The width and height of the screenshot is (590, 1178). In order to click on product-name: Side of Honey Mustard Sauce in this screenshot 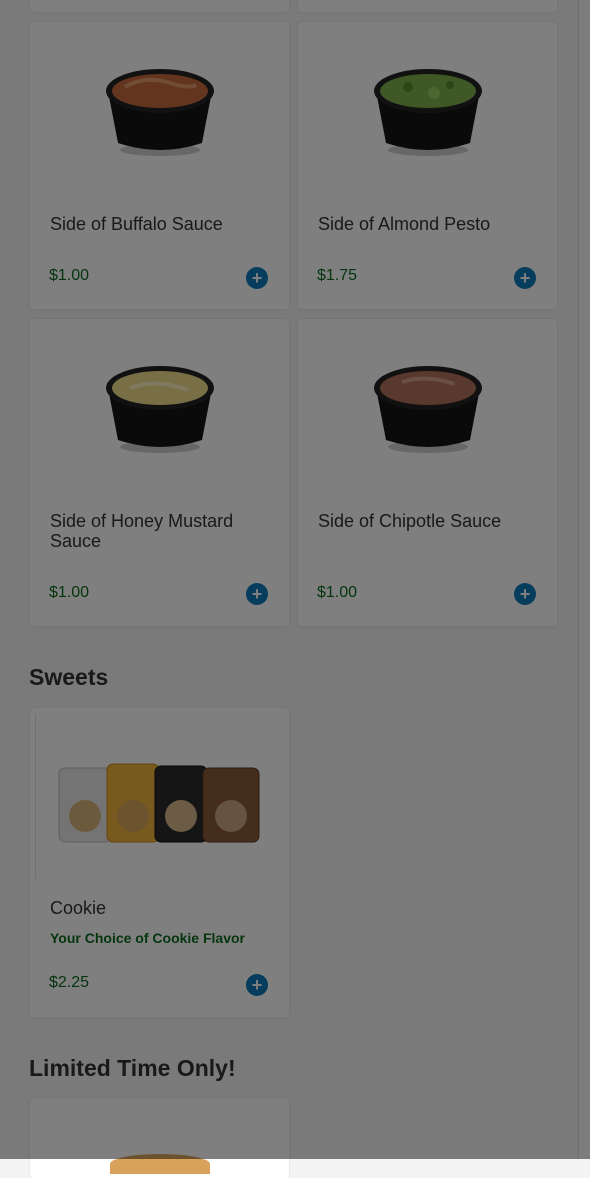, I will do `click(142, 531)`.